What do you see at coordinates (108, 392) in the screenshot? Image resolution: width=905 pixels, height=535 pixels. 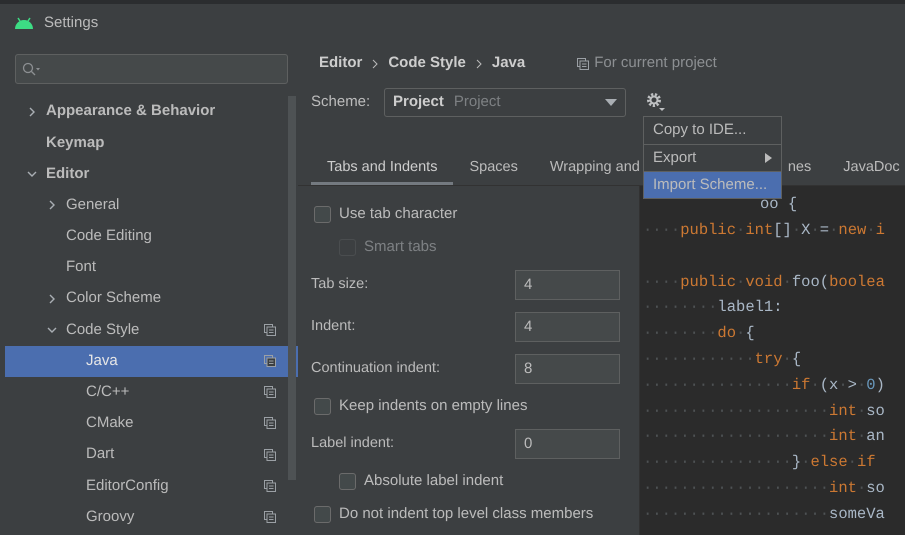 I see `tree-label: C/C++` at bounding box center [108, 392].